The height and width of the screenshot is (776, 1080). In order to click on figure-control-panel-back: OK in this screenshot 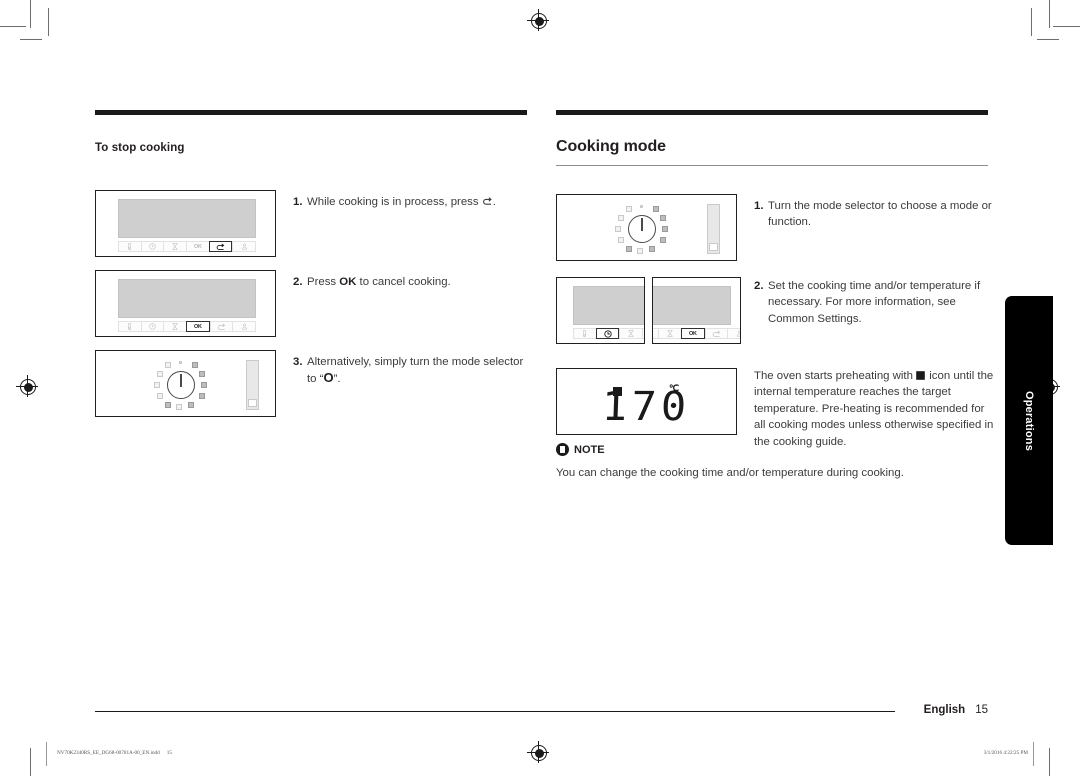, I will do `click(187, 223)`.